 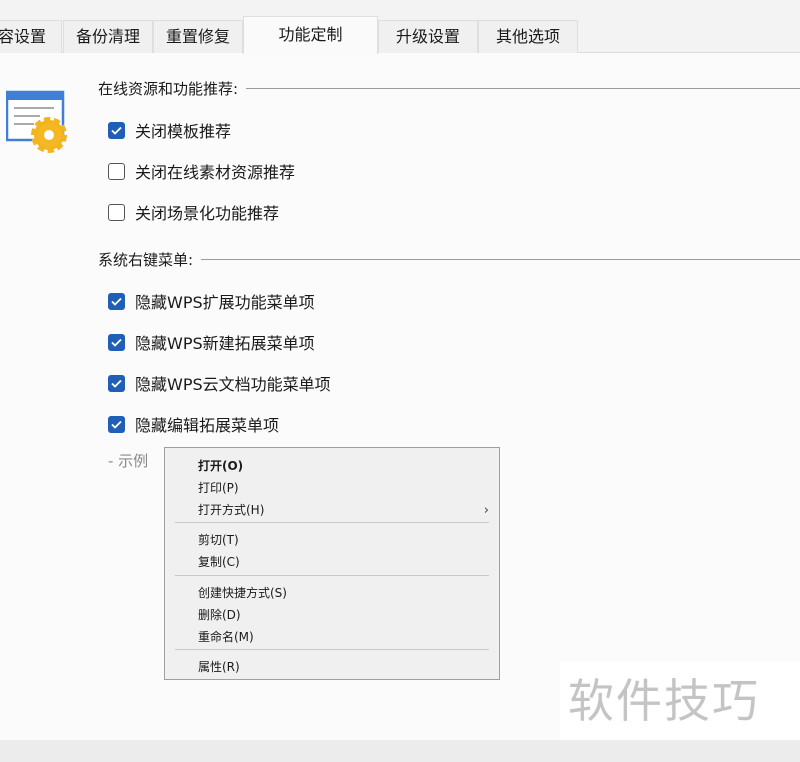 What do you see at coordinates (36, 121) in the screenshot?
I see `settings-window-icon` at bounding box center [36, 121].